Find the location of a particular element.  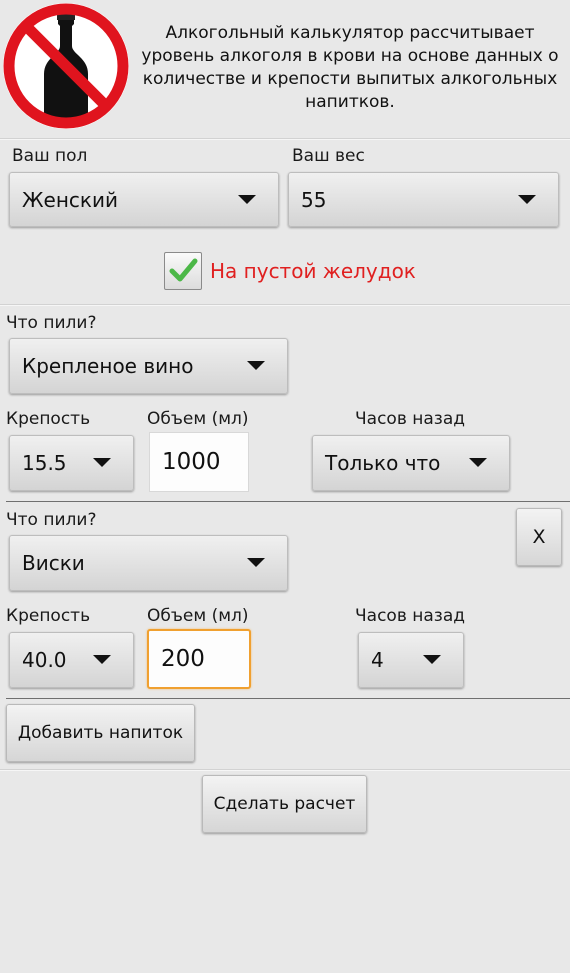

empty-stomach-checkbox is located at coordinates (183, 271).